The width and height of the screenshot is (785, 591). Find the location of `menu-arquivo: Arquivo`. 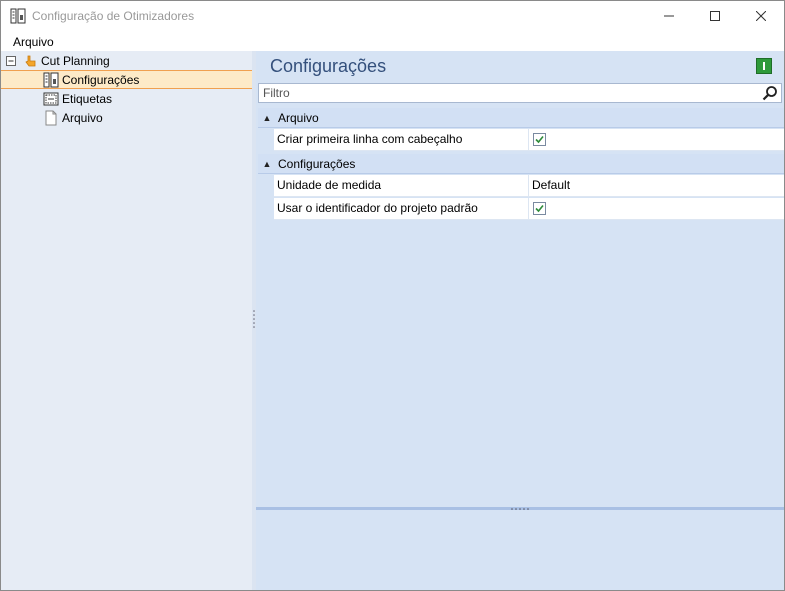

menu-arquivo: Arquivo is located at coordinates (33, 42).